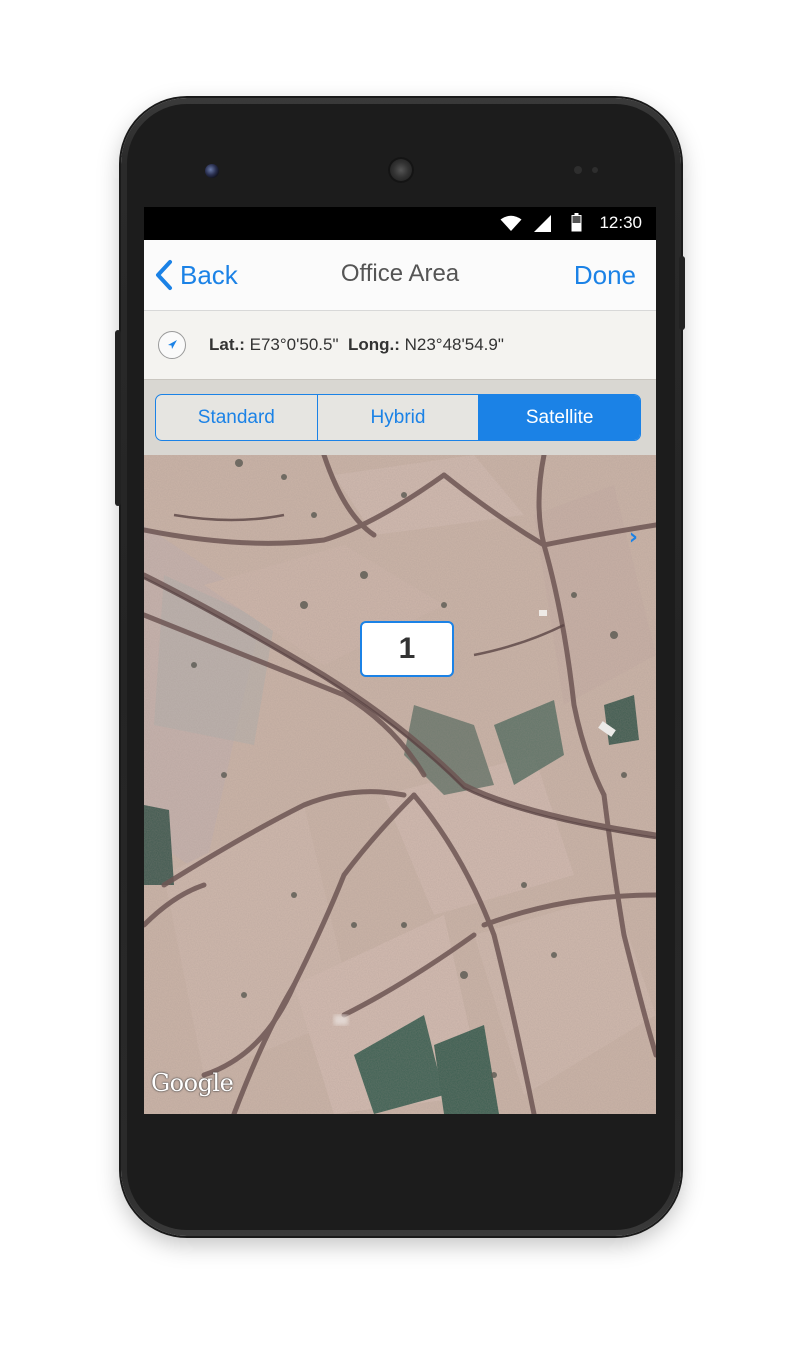 The width and height of the screenshot is (800, 1352). I want to click on map-type-standard: Standard, so click(236, 417).